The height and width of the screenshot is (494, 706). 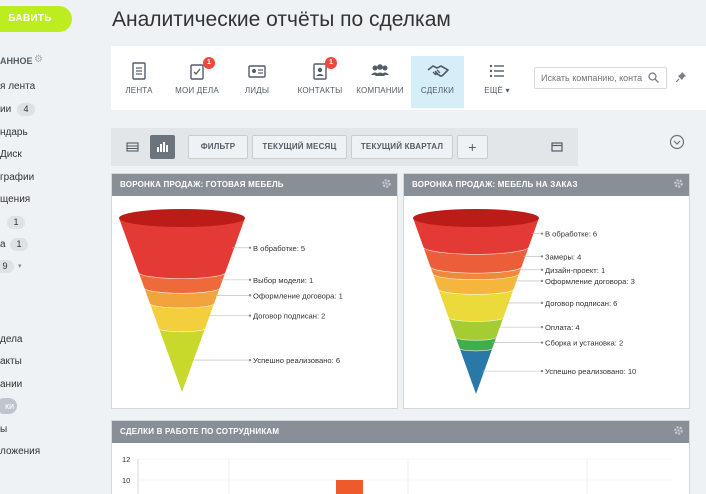 What do you see at coordinates (437, 90) in the screenshot?
I see `tab-label: СДЕЛКИ` at bounding box center [437, 90].